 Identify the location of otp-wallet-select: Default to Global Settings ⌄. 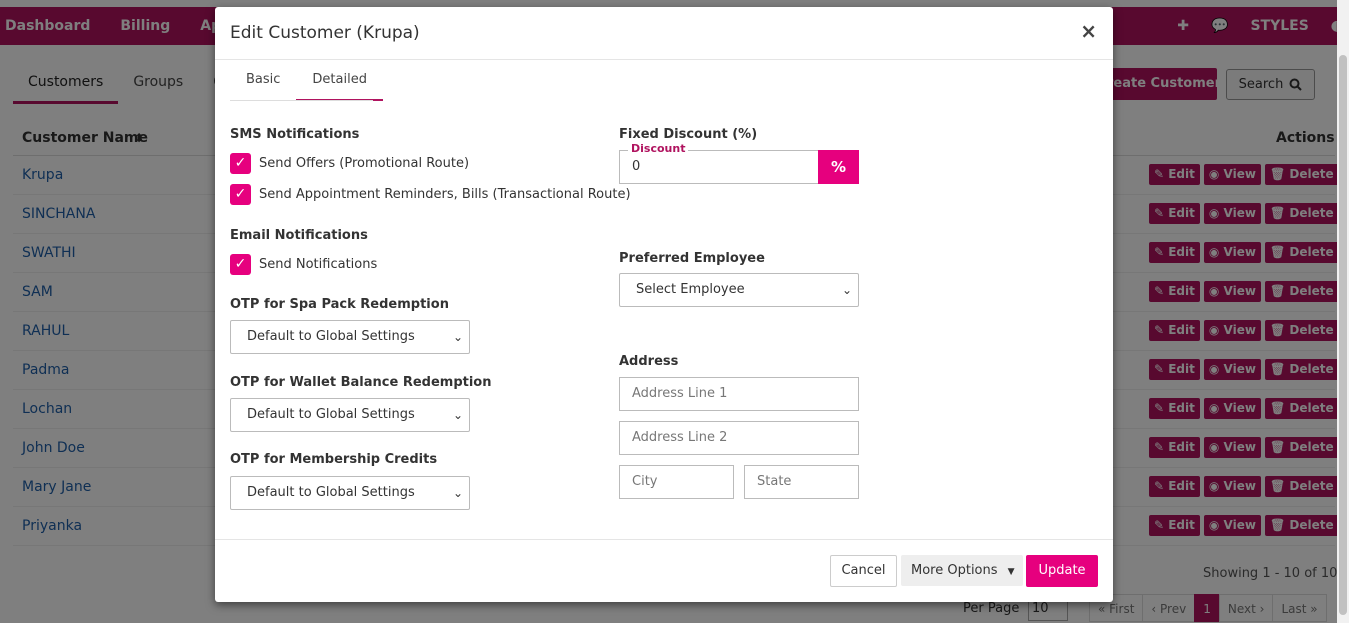
(350, 415).